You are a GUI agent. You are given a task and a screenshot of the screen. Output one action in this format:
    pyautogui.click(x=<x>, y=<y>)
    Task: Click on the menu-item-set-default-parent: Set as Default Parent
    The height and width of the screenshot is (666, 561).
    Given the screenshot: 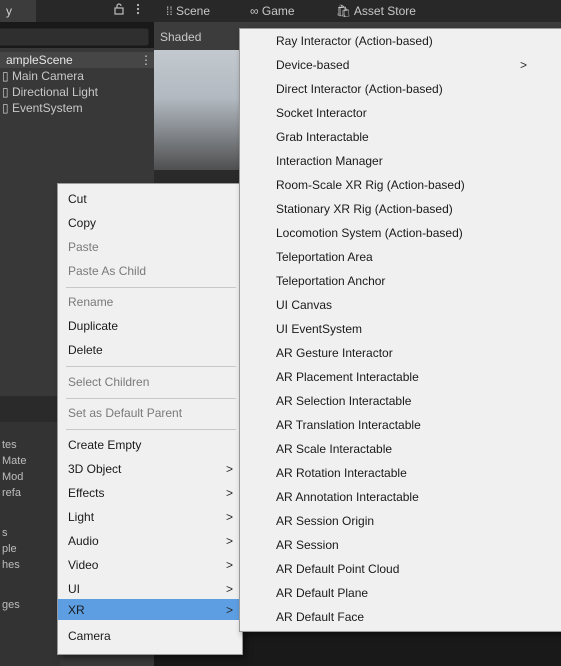 What is the action you would take?
    pyautogui.click(x=153, y=413)
    